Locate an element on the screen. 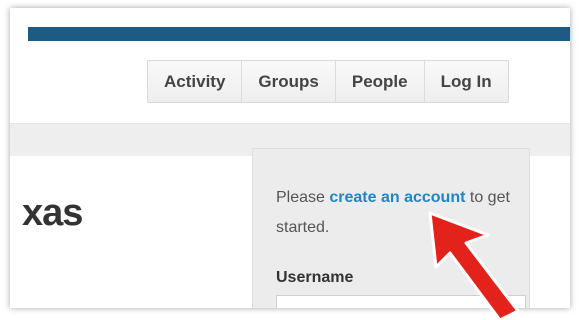 Image resolution: width=580 pixels, height=320 pixels. red-arrow-icon is located at coordinates (474, 265).